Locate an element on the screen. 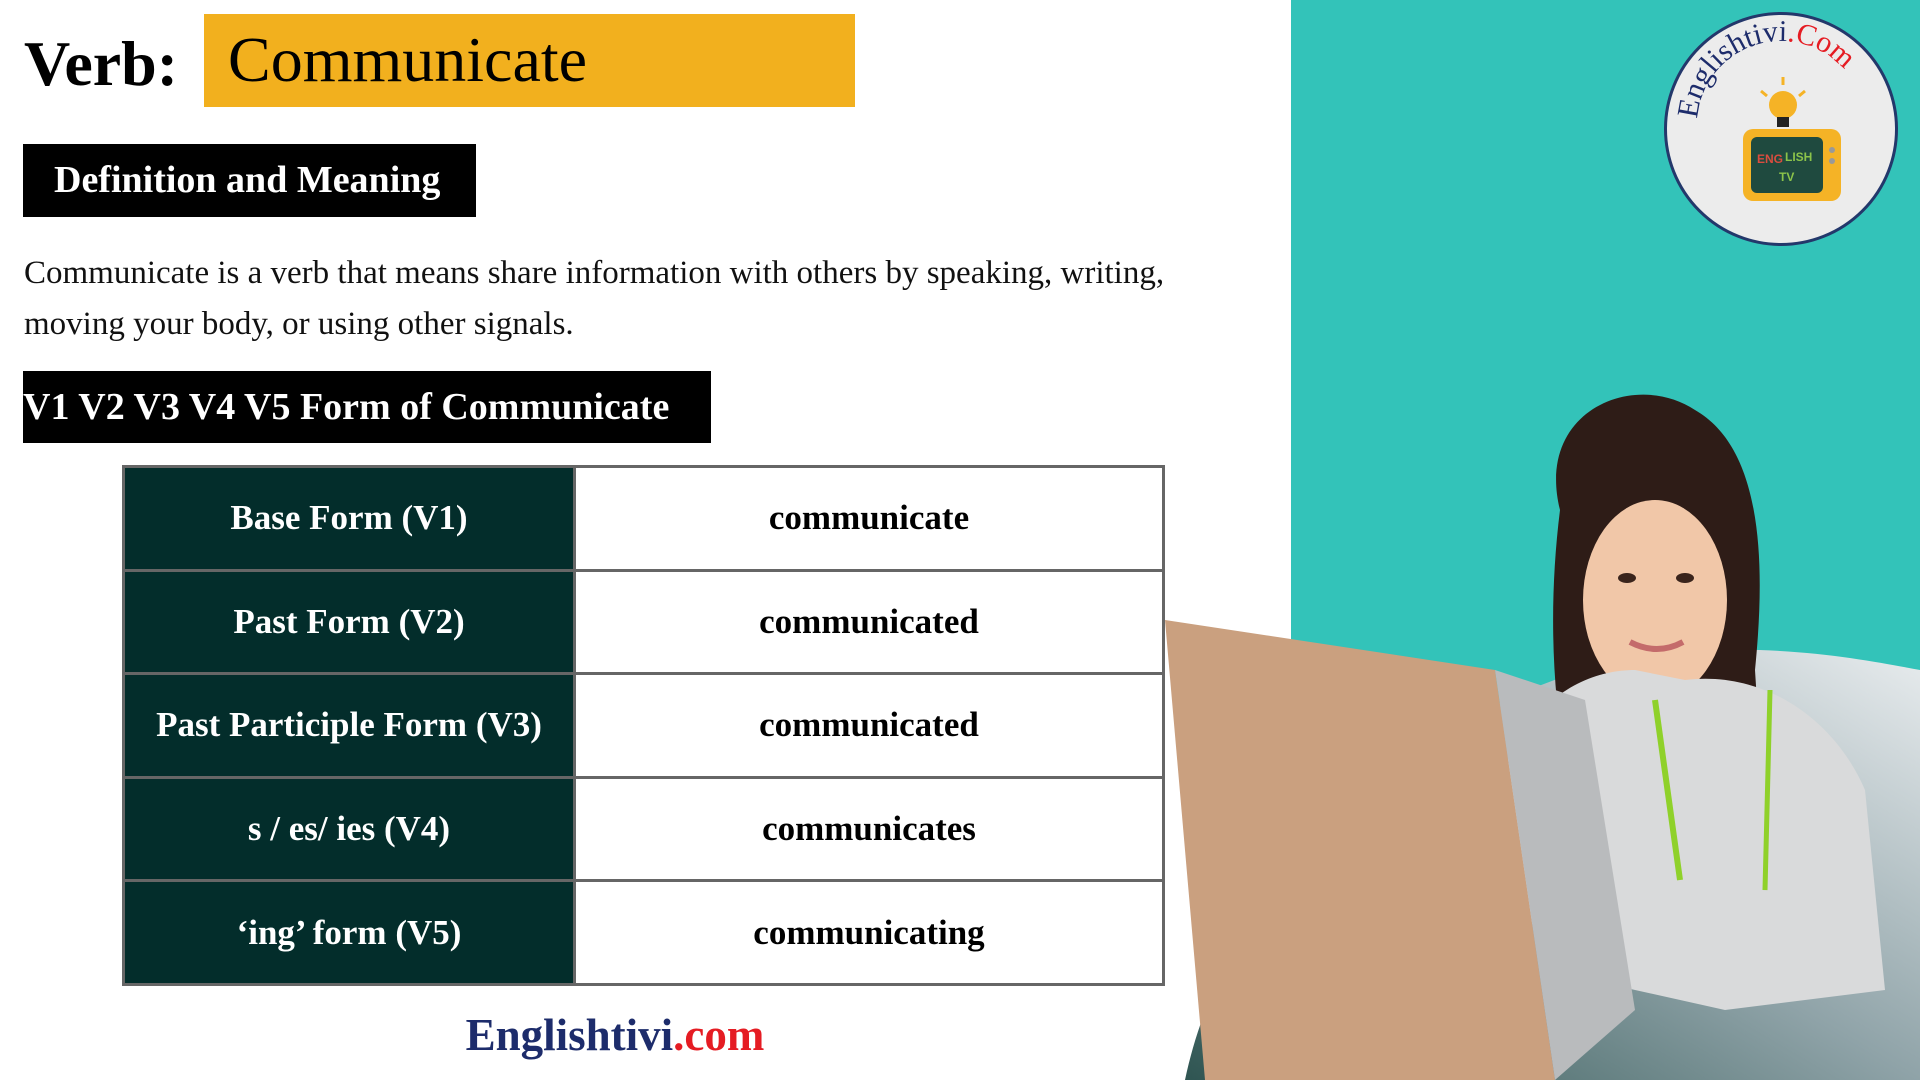 The height and width of the screenshot is (1080, 1920). table-row: s / es/ ies (V4) communicates is located at coordinates (643, 829).